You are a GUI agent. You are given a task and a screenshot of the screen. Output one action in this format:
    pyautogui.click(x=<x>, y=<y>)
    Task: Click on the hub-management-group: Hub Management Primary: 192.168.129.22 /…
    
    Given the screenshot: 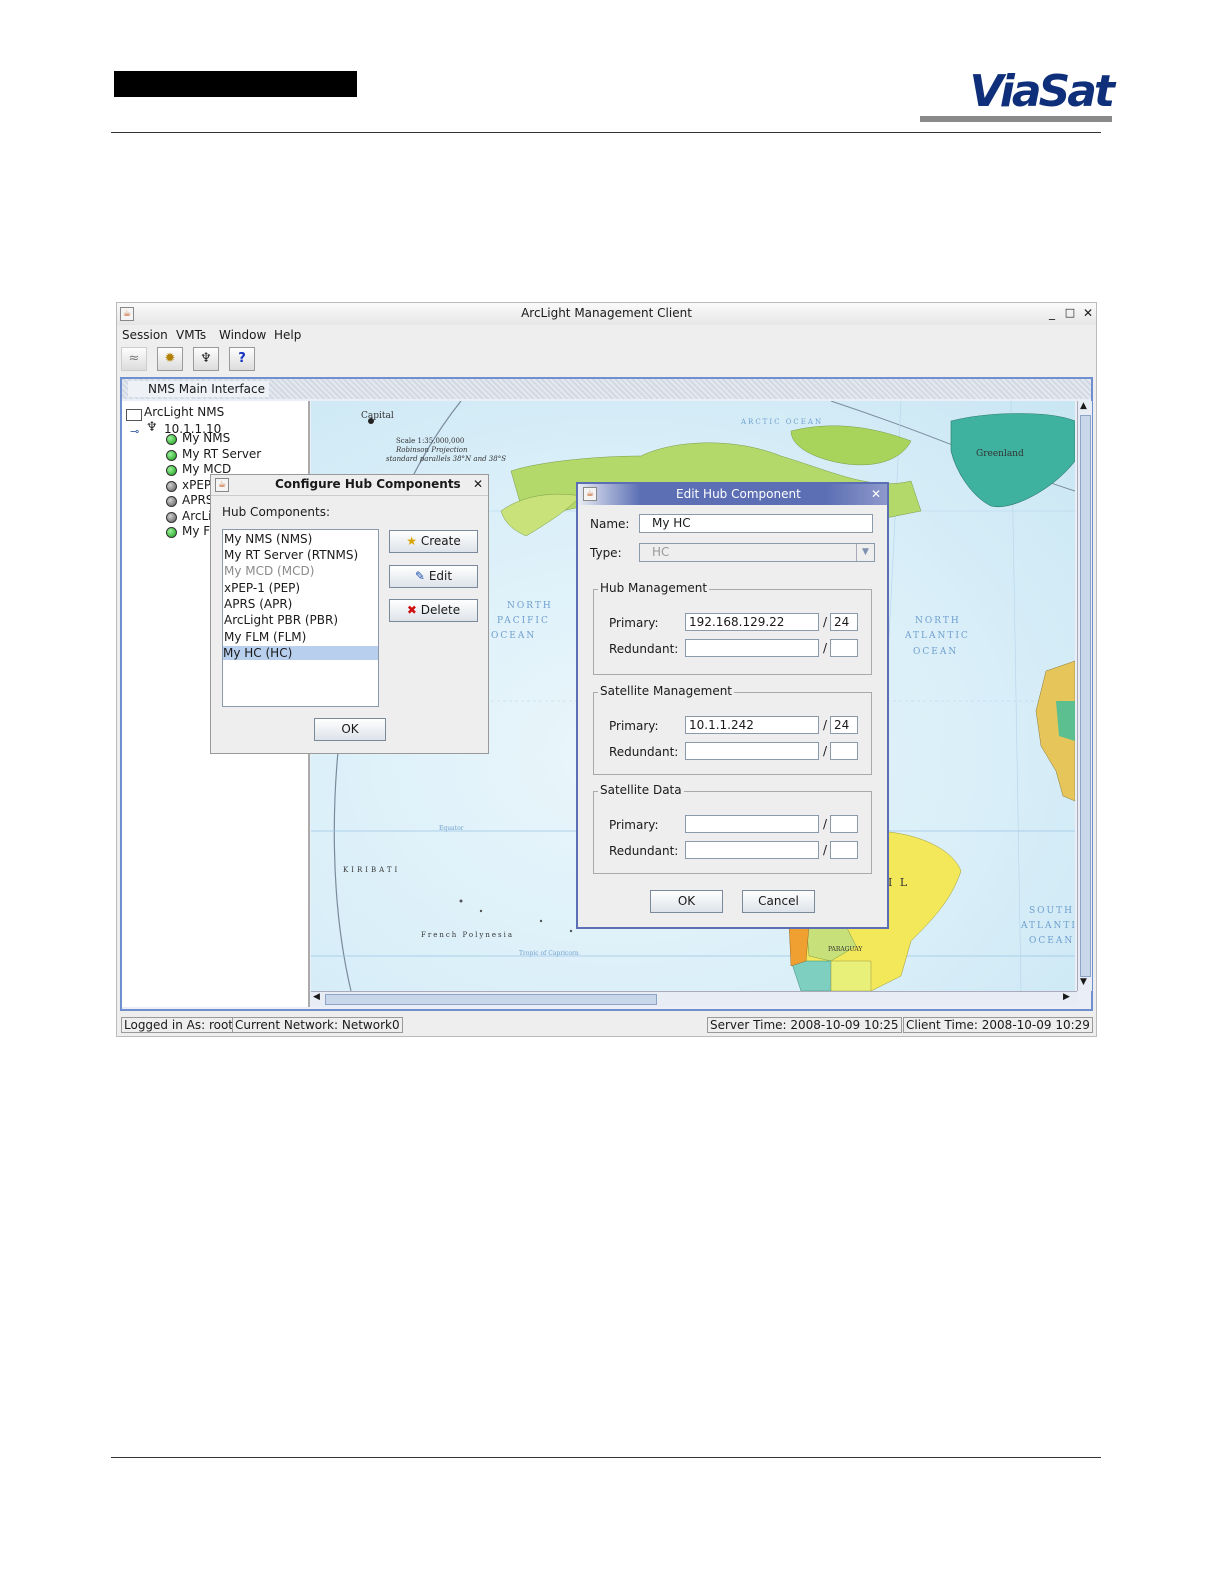 What is the action you would take?
    pyautogui.click(x=732, y=628)
    